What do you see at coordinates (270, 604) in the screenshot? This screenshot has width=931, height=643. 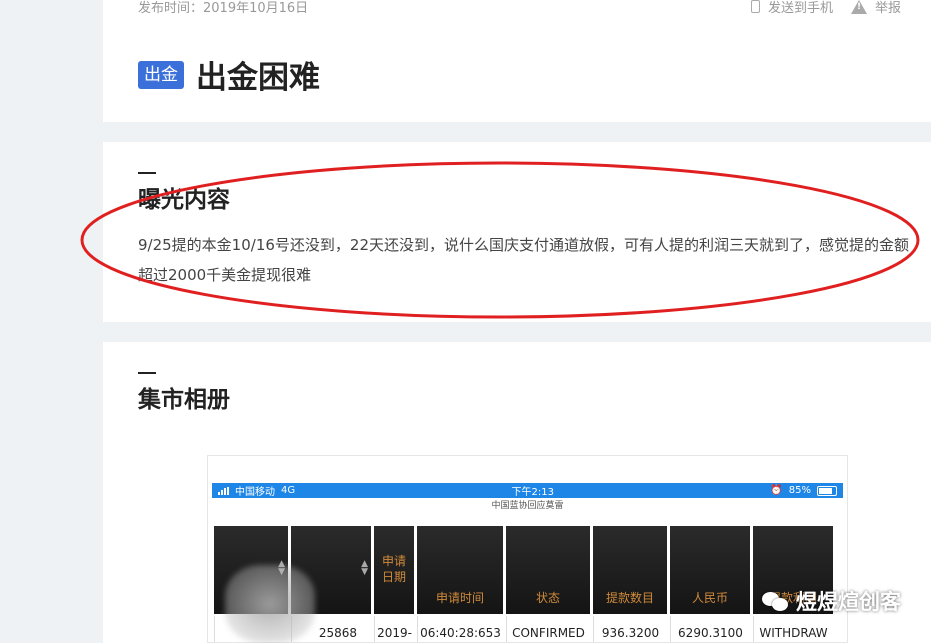 I see `blurred-region` at bounding box center [270, 604].